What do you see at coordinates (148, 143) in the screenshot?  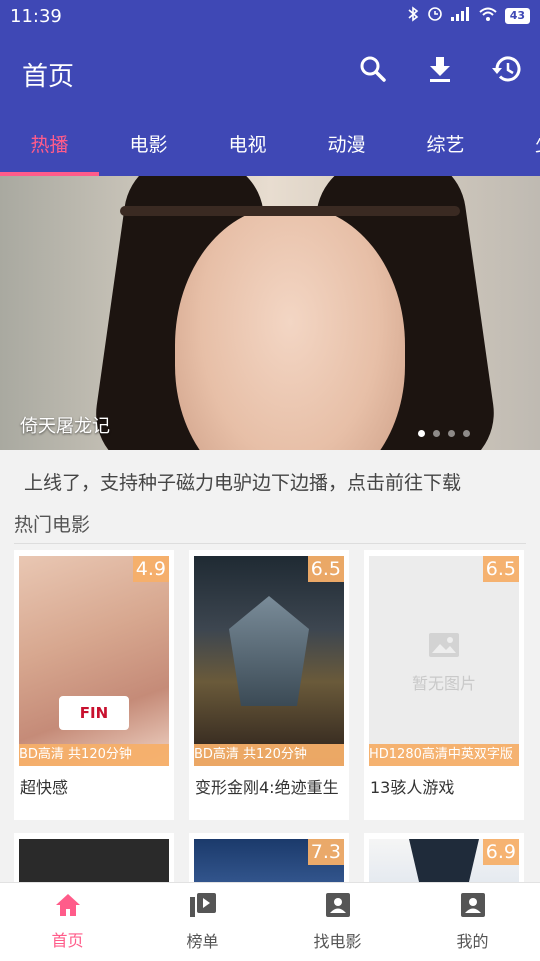 I see `tab-movies: 电影` at bounding box center [148, 143].